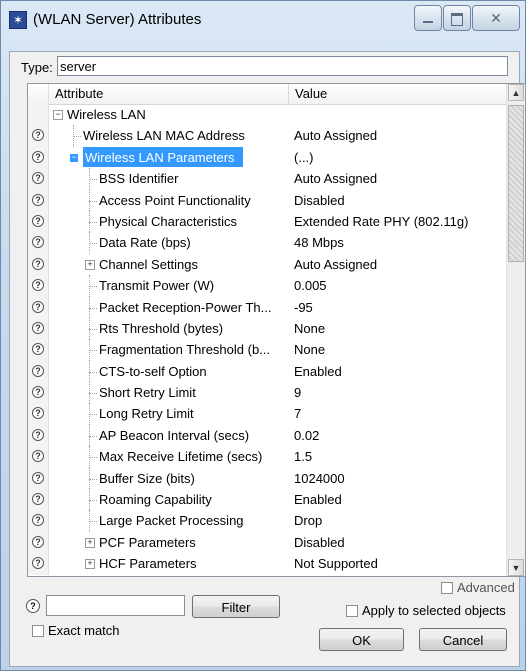  What do you see at coordinates (400, 563) in the screenshot?
I see `value-cell: Not Supported` at bounding box center [400, 563].